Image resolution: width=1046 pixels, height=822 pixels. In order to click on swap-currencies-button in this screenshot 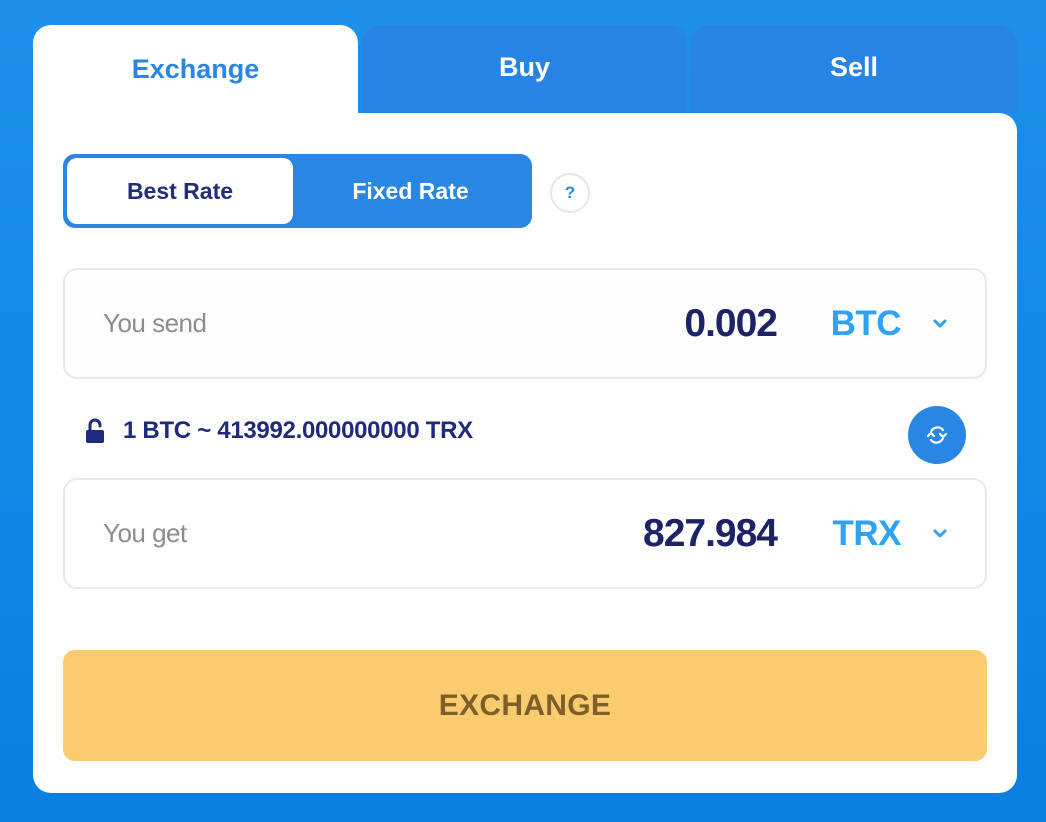, I will do `click(937, 435)`.